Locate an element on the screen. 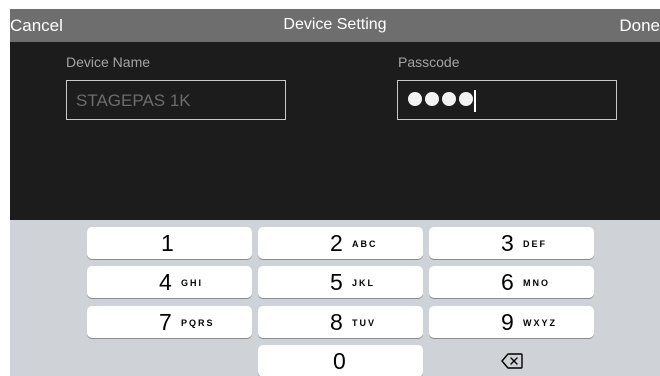 This screenshot has height=376, width=660. key-5: 5 JKL is located at coordinates (340, 282).